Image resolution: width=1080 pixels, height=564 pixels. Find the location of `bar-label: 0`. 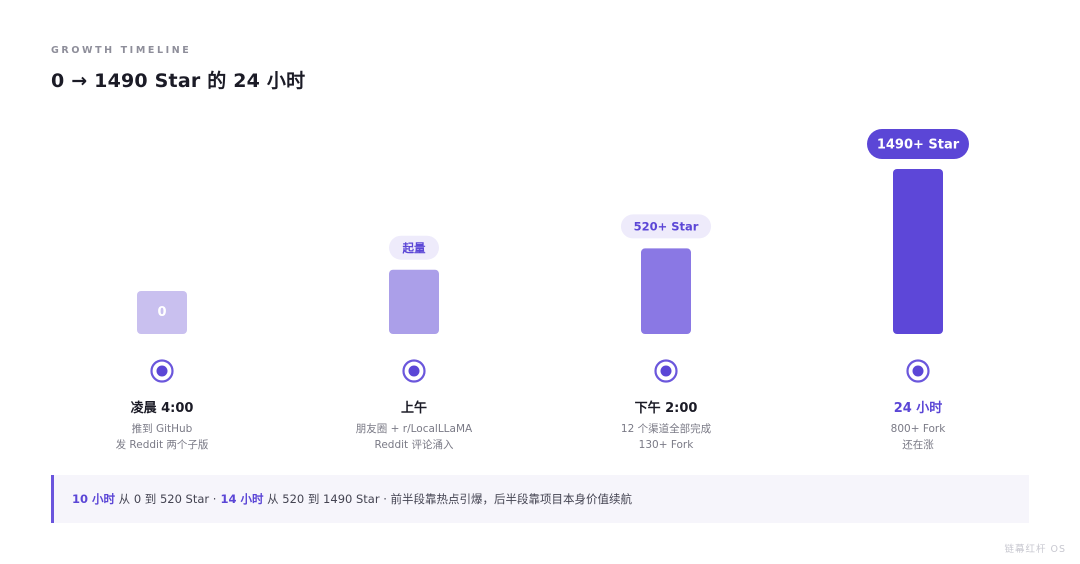

bar-label: 0 is located at coordinates (161, 312).